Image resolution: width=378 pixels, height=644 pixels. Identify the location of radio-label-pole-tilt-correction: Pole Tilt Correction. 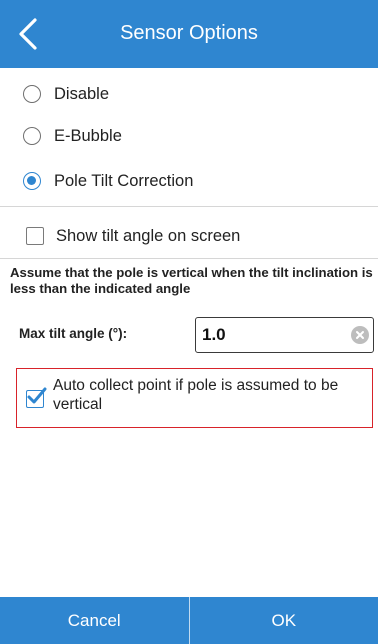
(124, 180).